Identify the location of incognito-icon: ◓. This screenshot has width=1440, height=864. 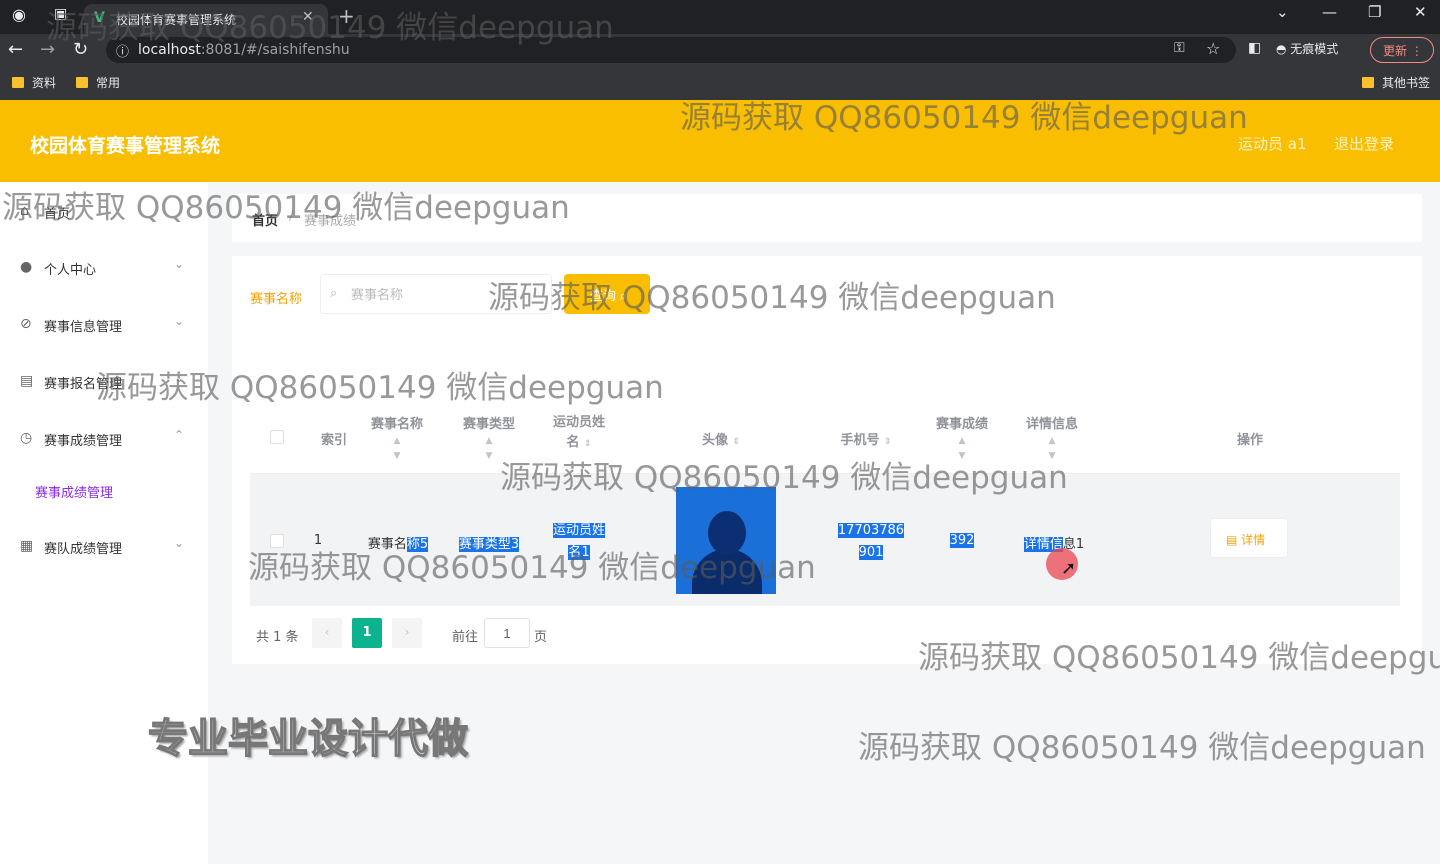
(1283, 49).